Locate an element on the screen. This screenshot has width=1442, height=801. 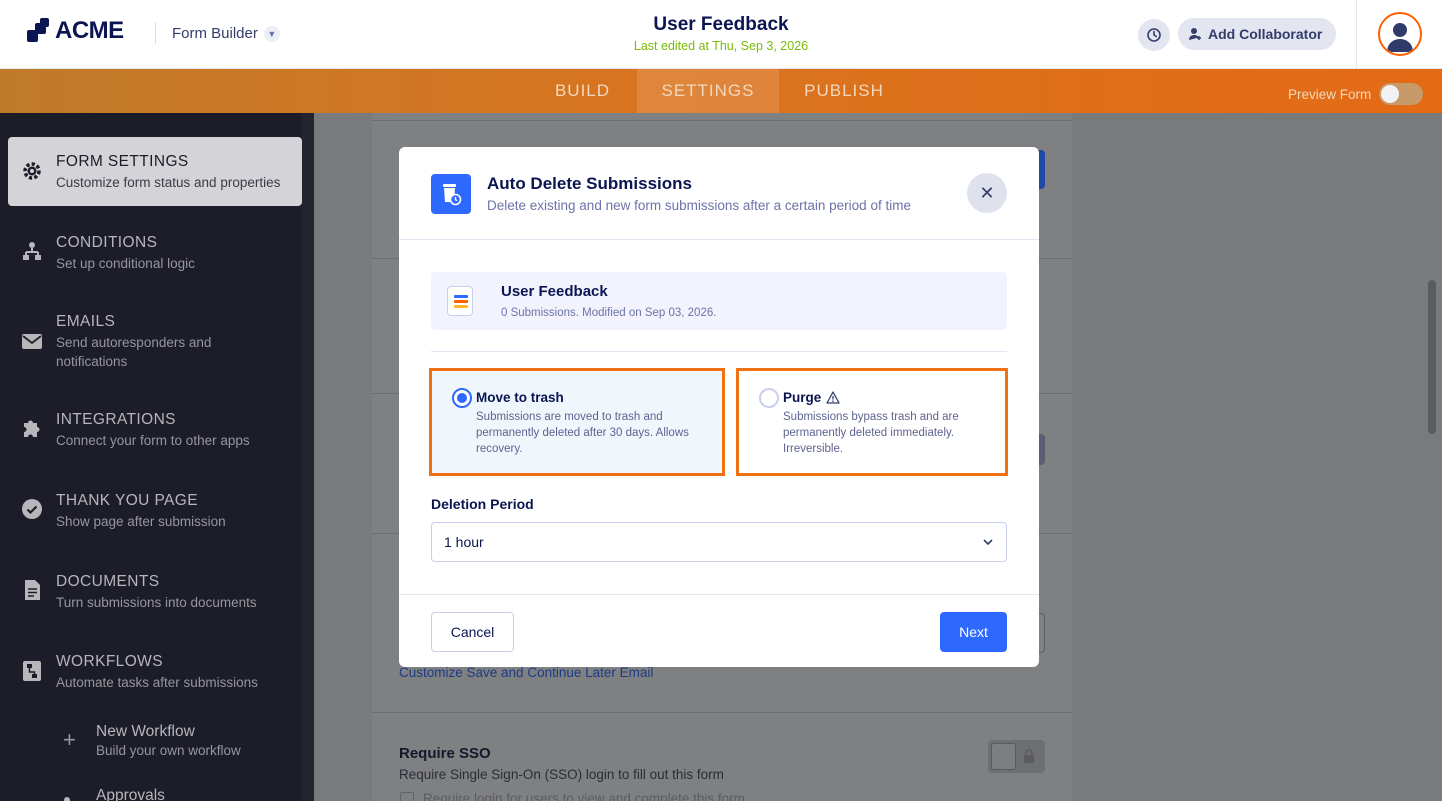
sidebar-item-desc: Set up conditional logic is located at coordinates (125, 263).